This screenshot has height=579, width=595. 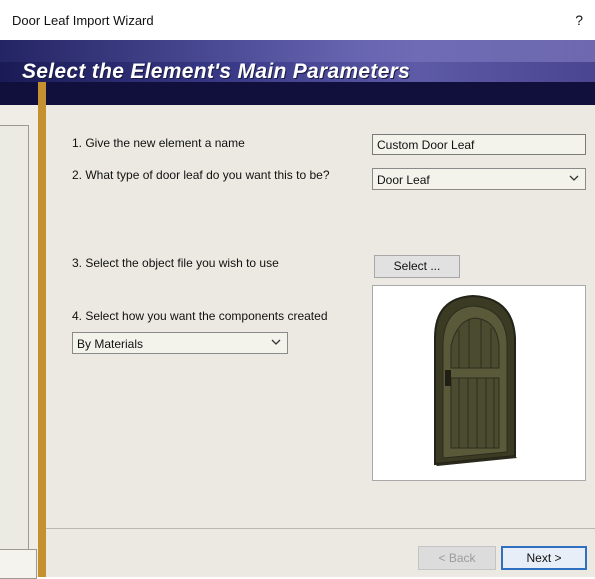 I want to click on object-preview, so click(x=479, y=383).